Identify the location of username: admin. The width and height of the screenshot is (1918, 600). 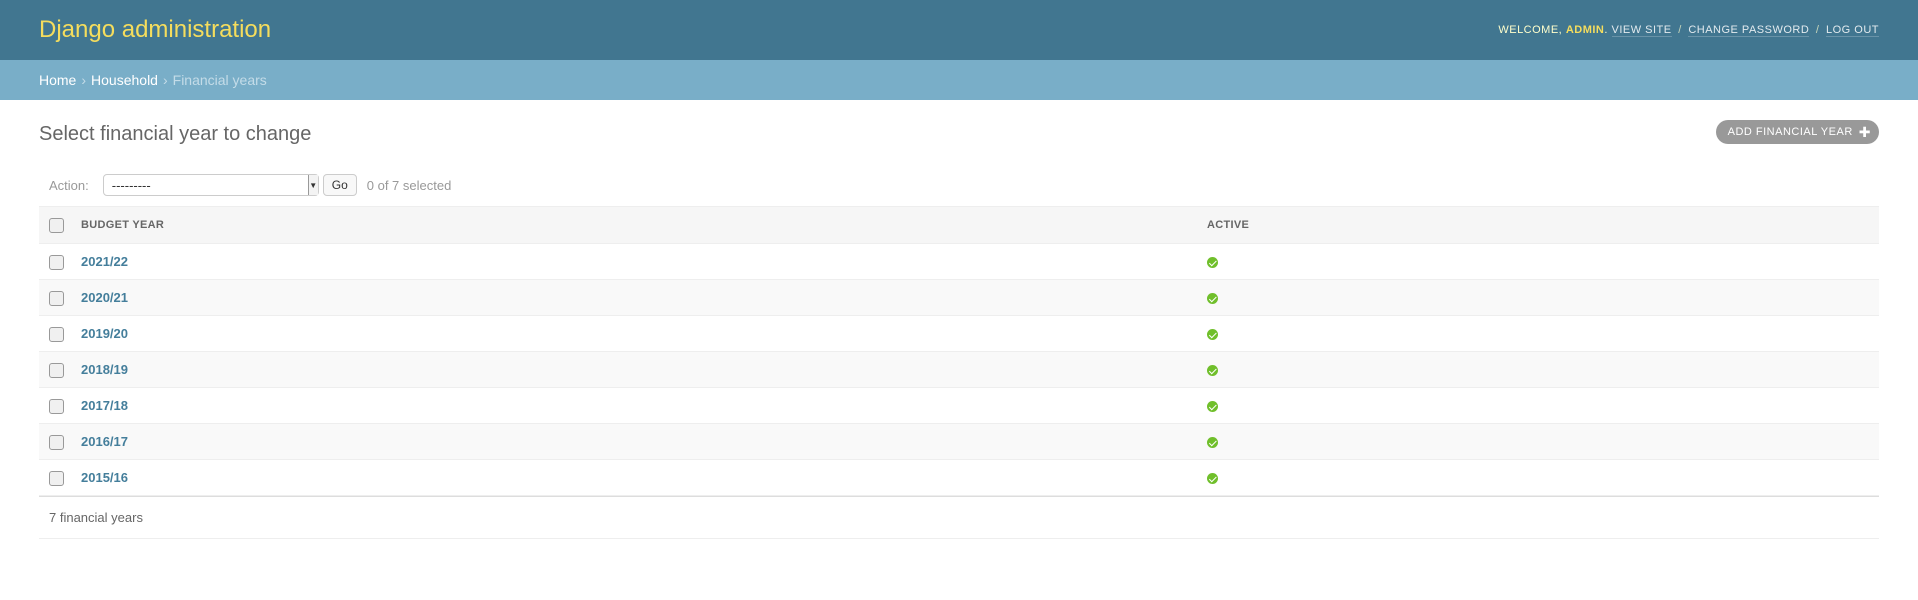
(1585, 30).